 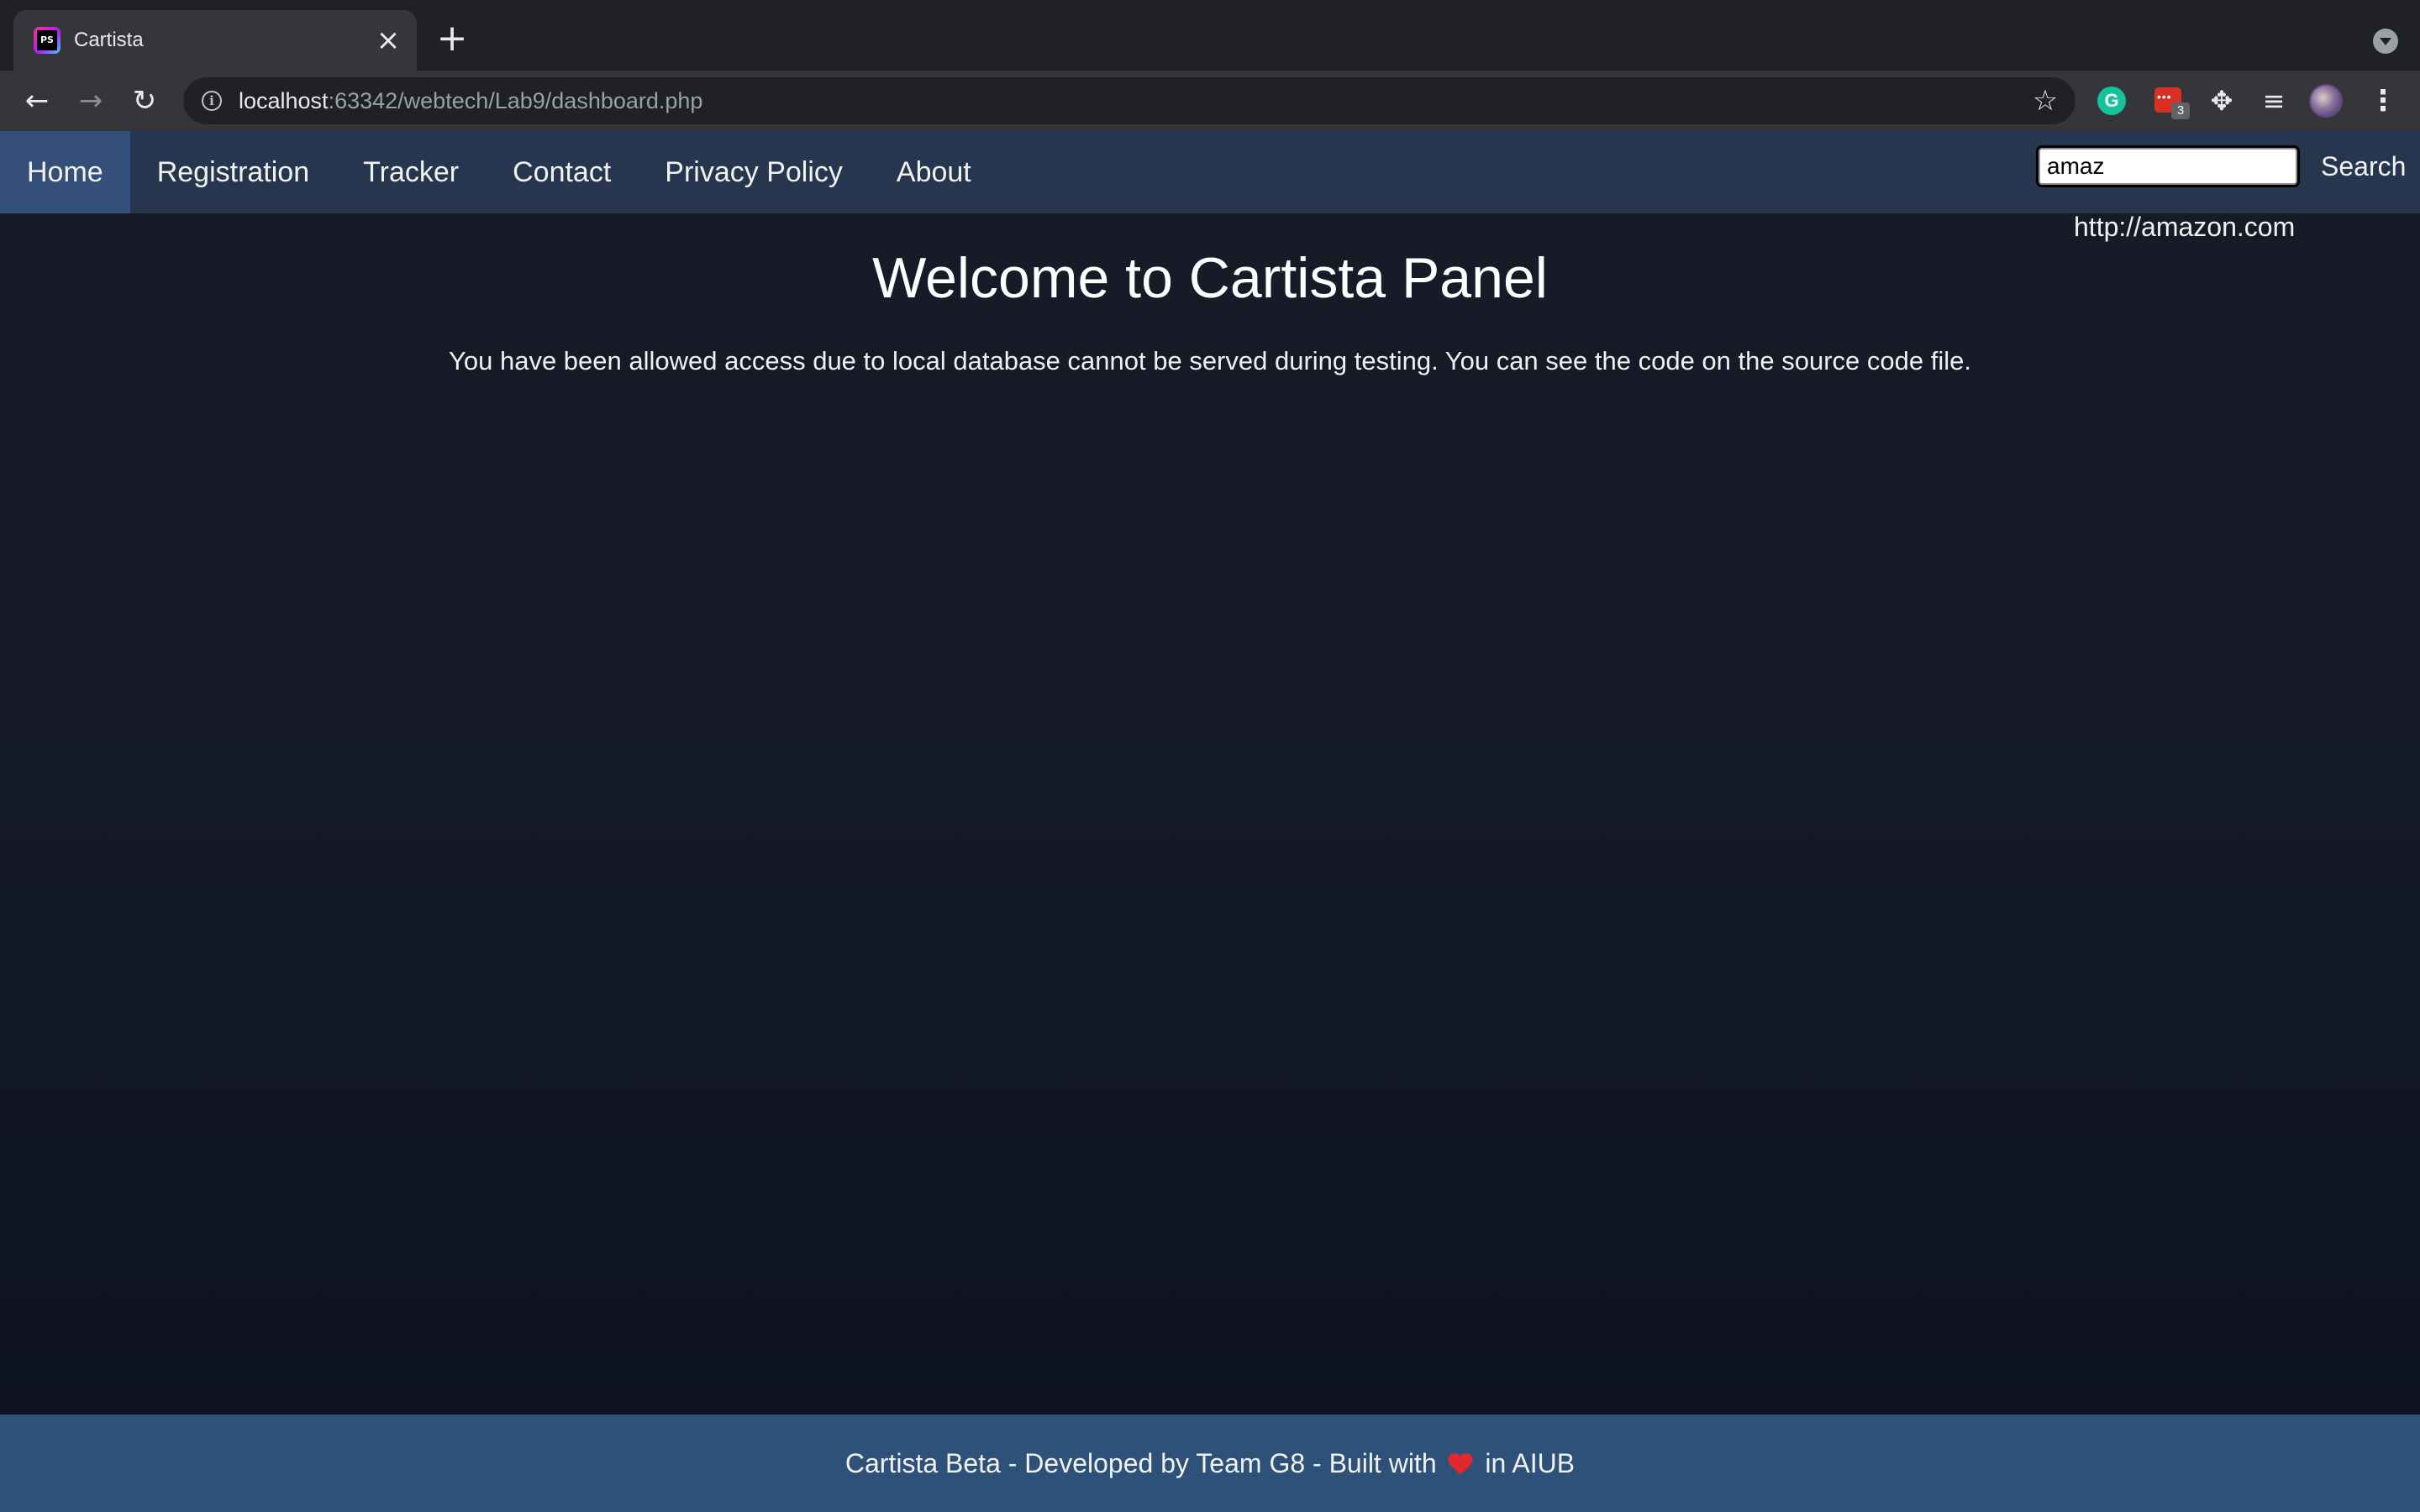 What do you see at coordinates (452, 38) in the screenshot?
I see `new-tab-icon: +` at bounding box center [452, 38].